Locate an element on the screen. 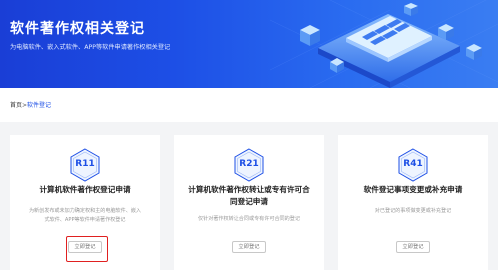 This screenshot has height=270, width=498. isometric-platform-illustration is located at coordinates (384, 44).